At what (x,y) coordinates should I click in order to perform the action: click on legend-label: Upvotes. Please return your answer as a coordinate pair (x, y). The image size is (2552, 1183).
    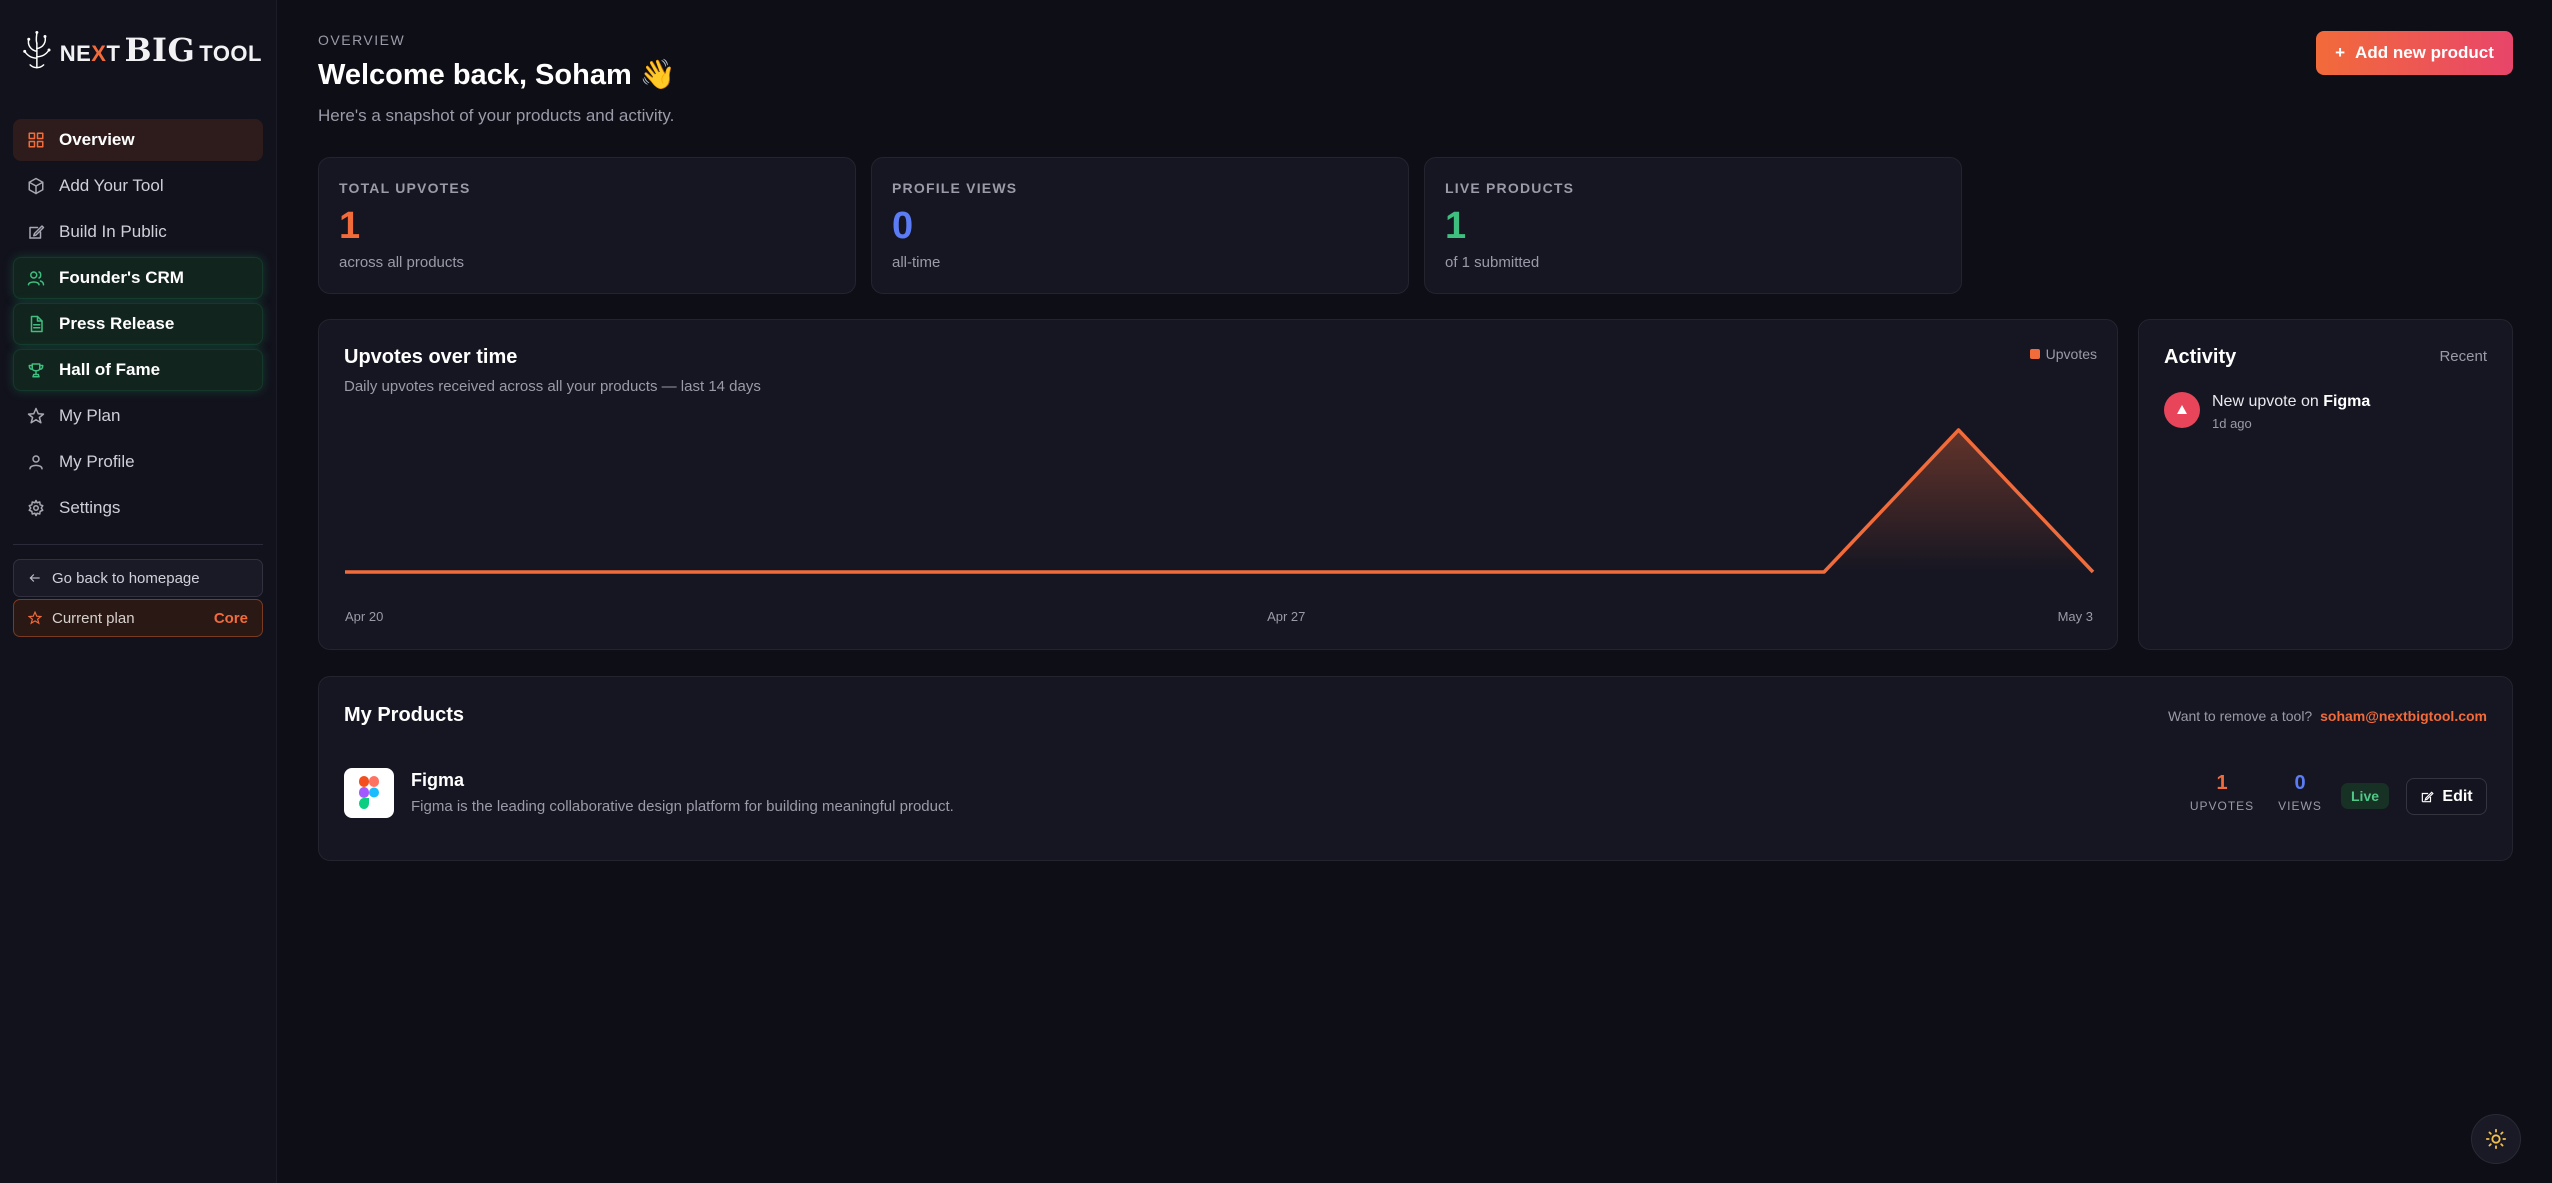
    Looking at the image, I should click on (2071, 354).